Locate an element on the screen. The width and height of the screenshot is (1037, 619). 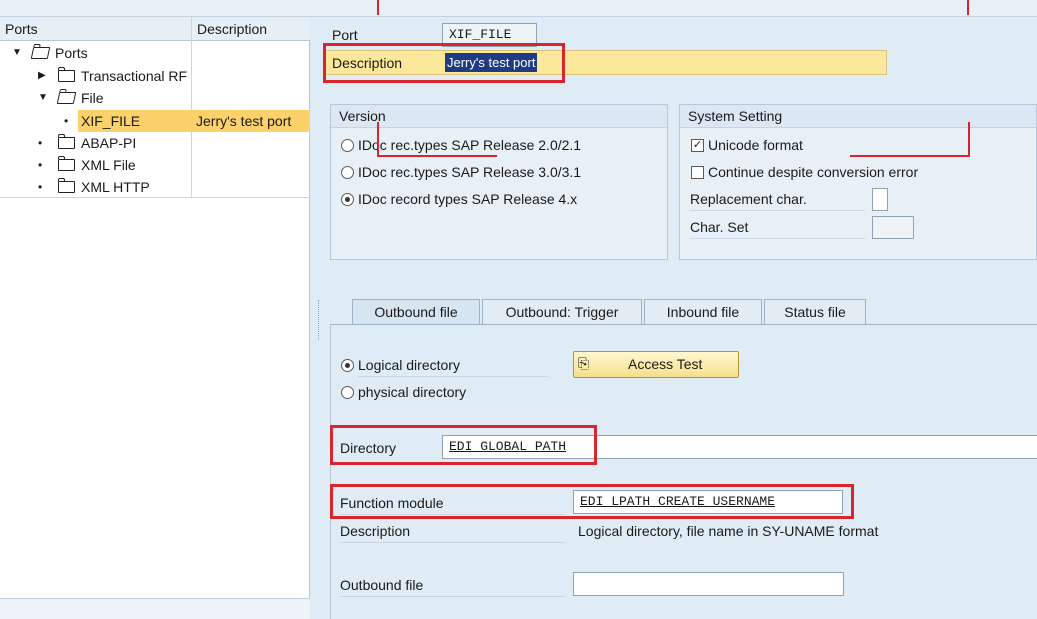
tree-node-transactional-rfc: ▶ Transactional RF is located at coordinates (155, 76).